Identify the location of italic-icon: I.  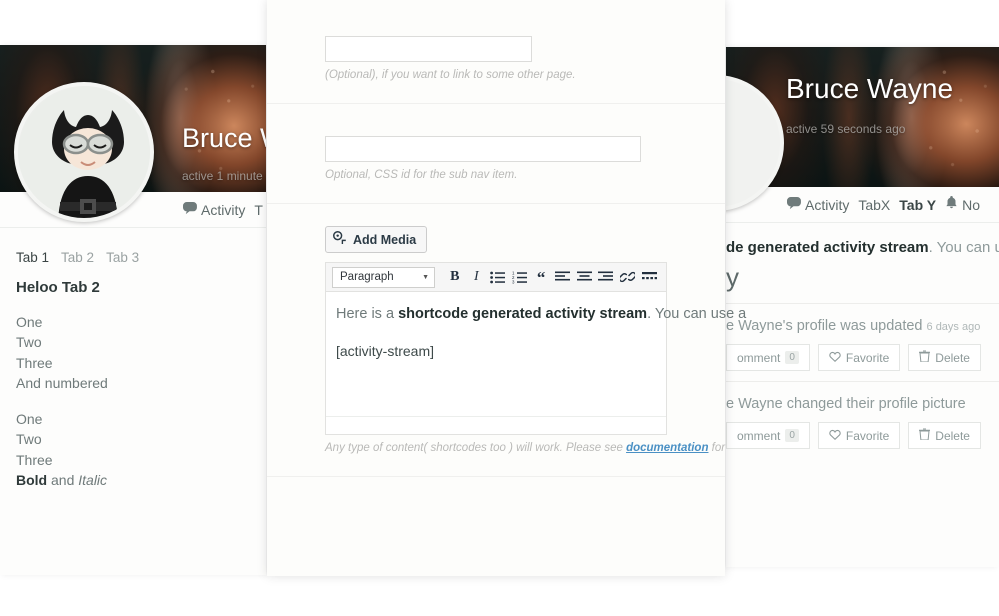
(477, 277).